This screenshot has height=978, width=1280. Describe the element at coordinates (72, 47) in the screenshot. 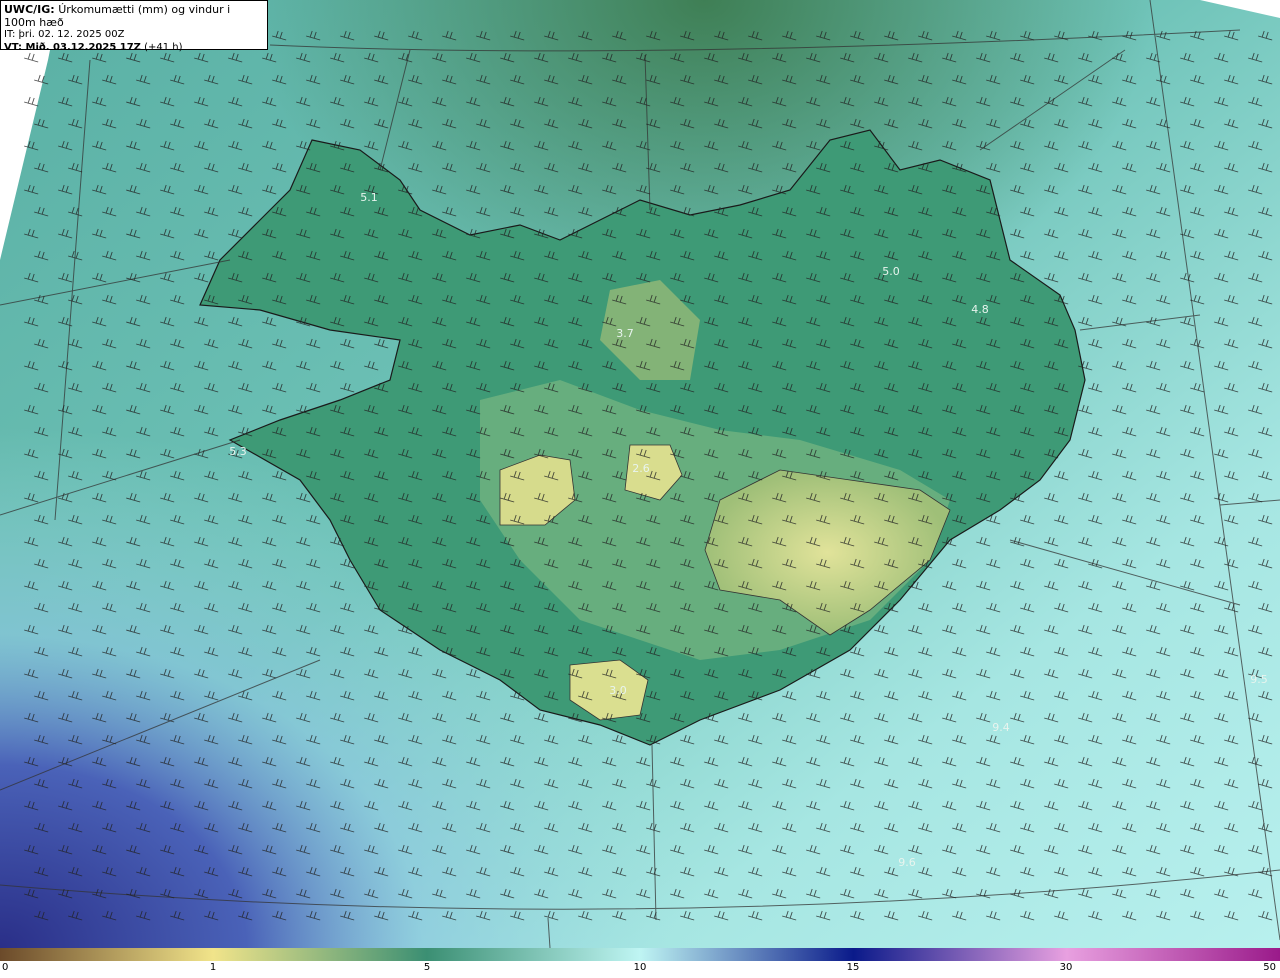

I see `valid-time: VT: Mið. 03.12.2025 17Z` at that location.